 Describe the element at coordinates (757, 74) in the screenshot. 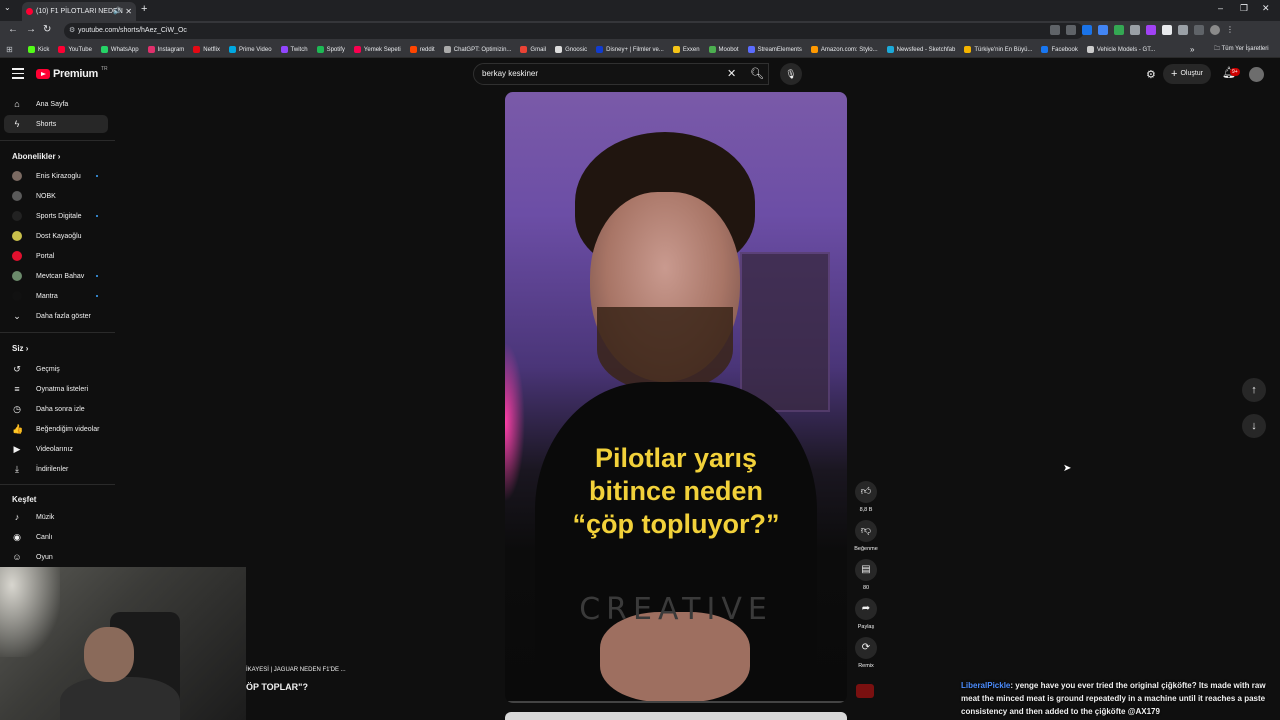

I see `search-icon: 🔍︎` at that location.